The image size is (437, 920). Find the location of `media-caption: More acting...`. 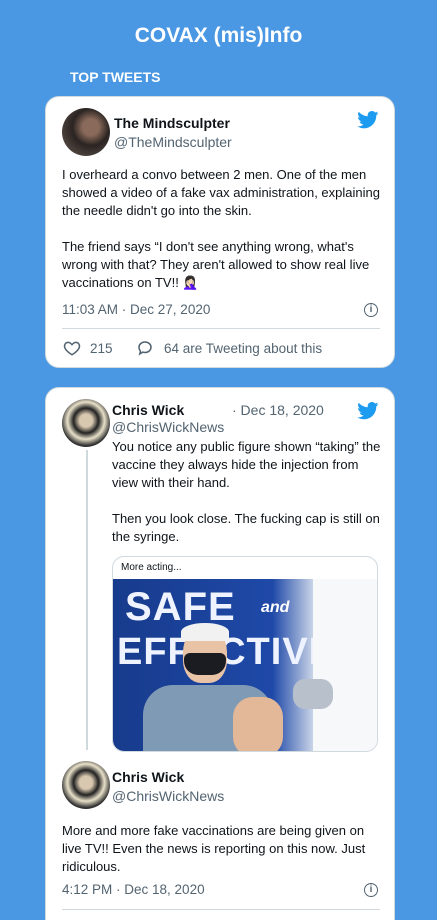

media-caption: More acting... is located at coordinates (151, 567).